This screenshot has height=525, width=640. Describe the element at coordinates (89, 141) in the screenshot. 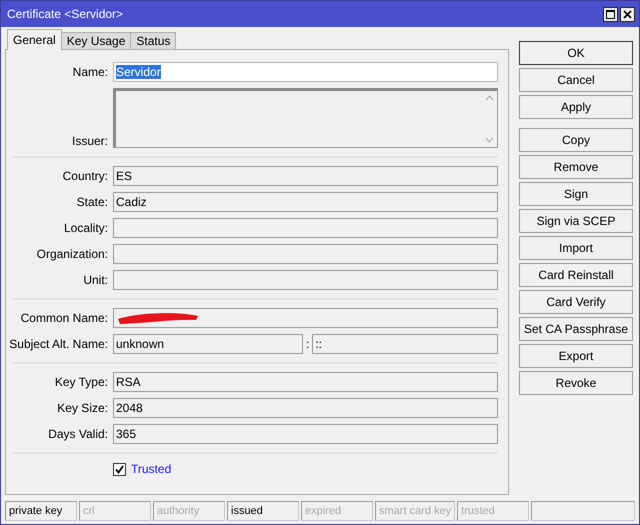

I see `field-label: Issuer:` at that location.